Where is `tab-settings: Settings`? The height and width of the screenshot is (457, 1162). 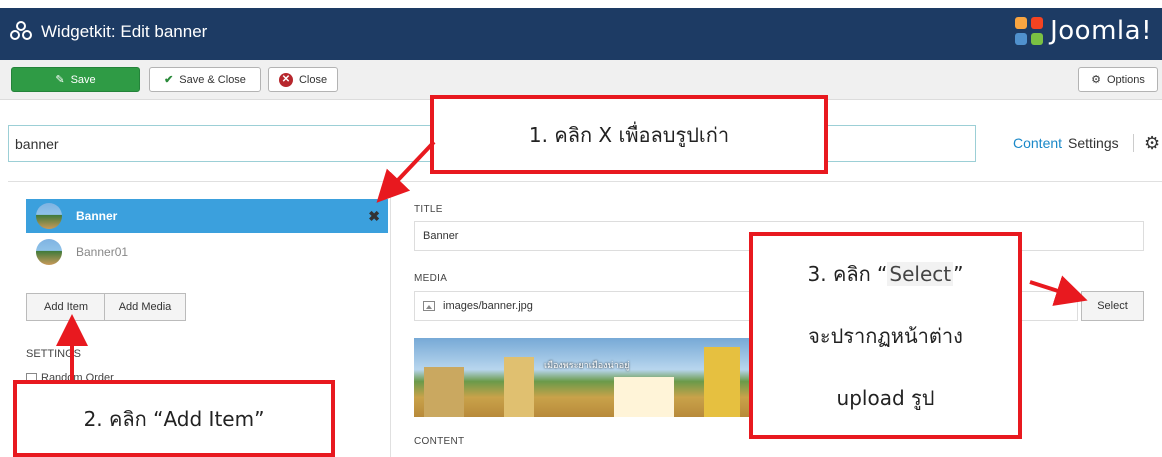 tab-settings: Settings is located at coordinates (1093, 143).